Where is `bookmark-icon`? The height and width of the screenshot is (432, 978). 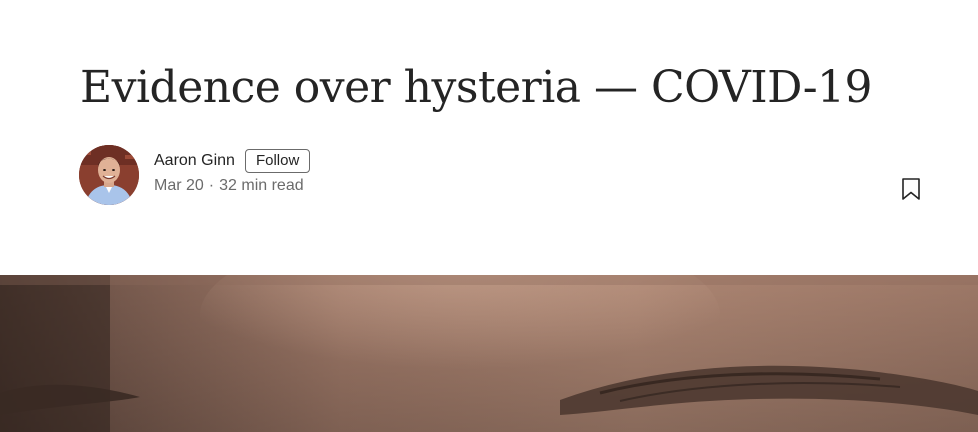 bookmark-icon is located at coordinates (911, 189).